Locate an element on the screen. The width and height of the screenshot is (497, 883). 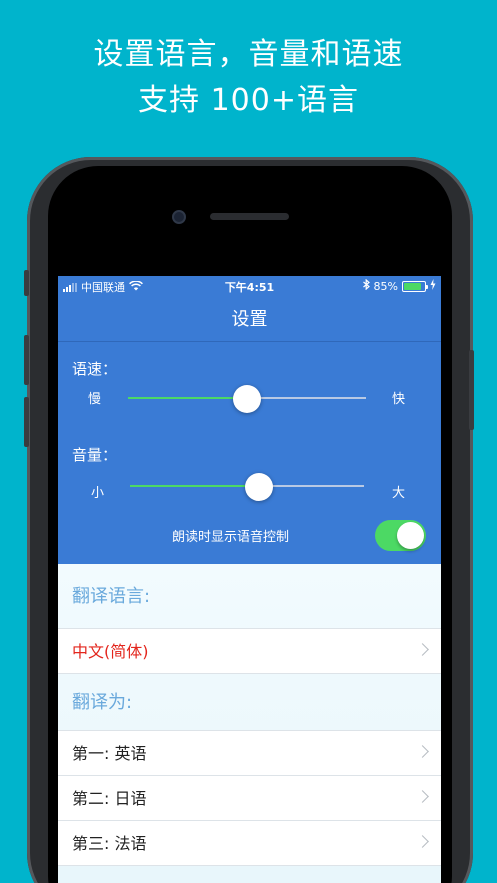
target-language-label: 第二: 日语 is located at coordinates (109, 798).